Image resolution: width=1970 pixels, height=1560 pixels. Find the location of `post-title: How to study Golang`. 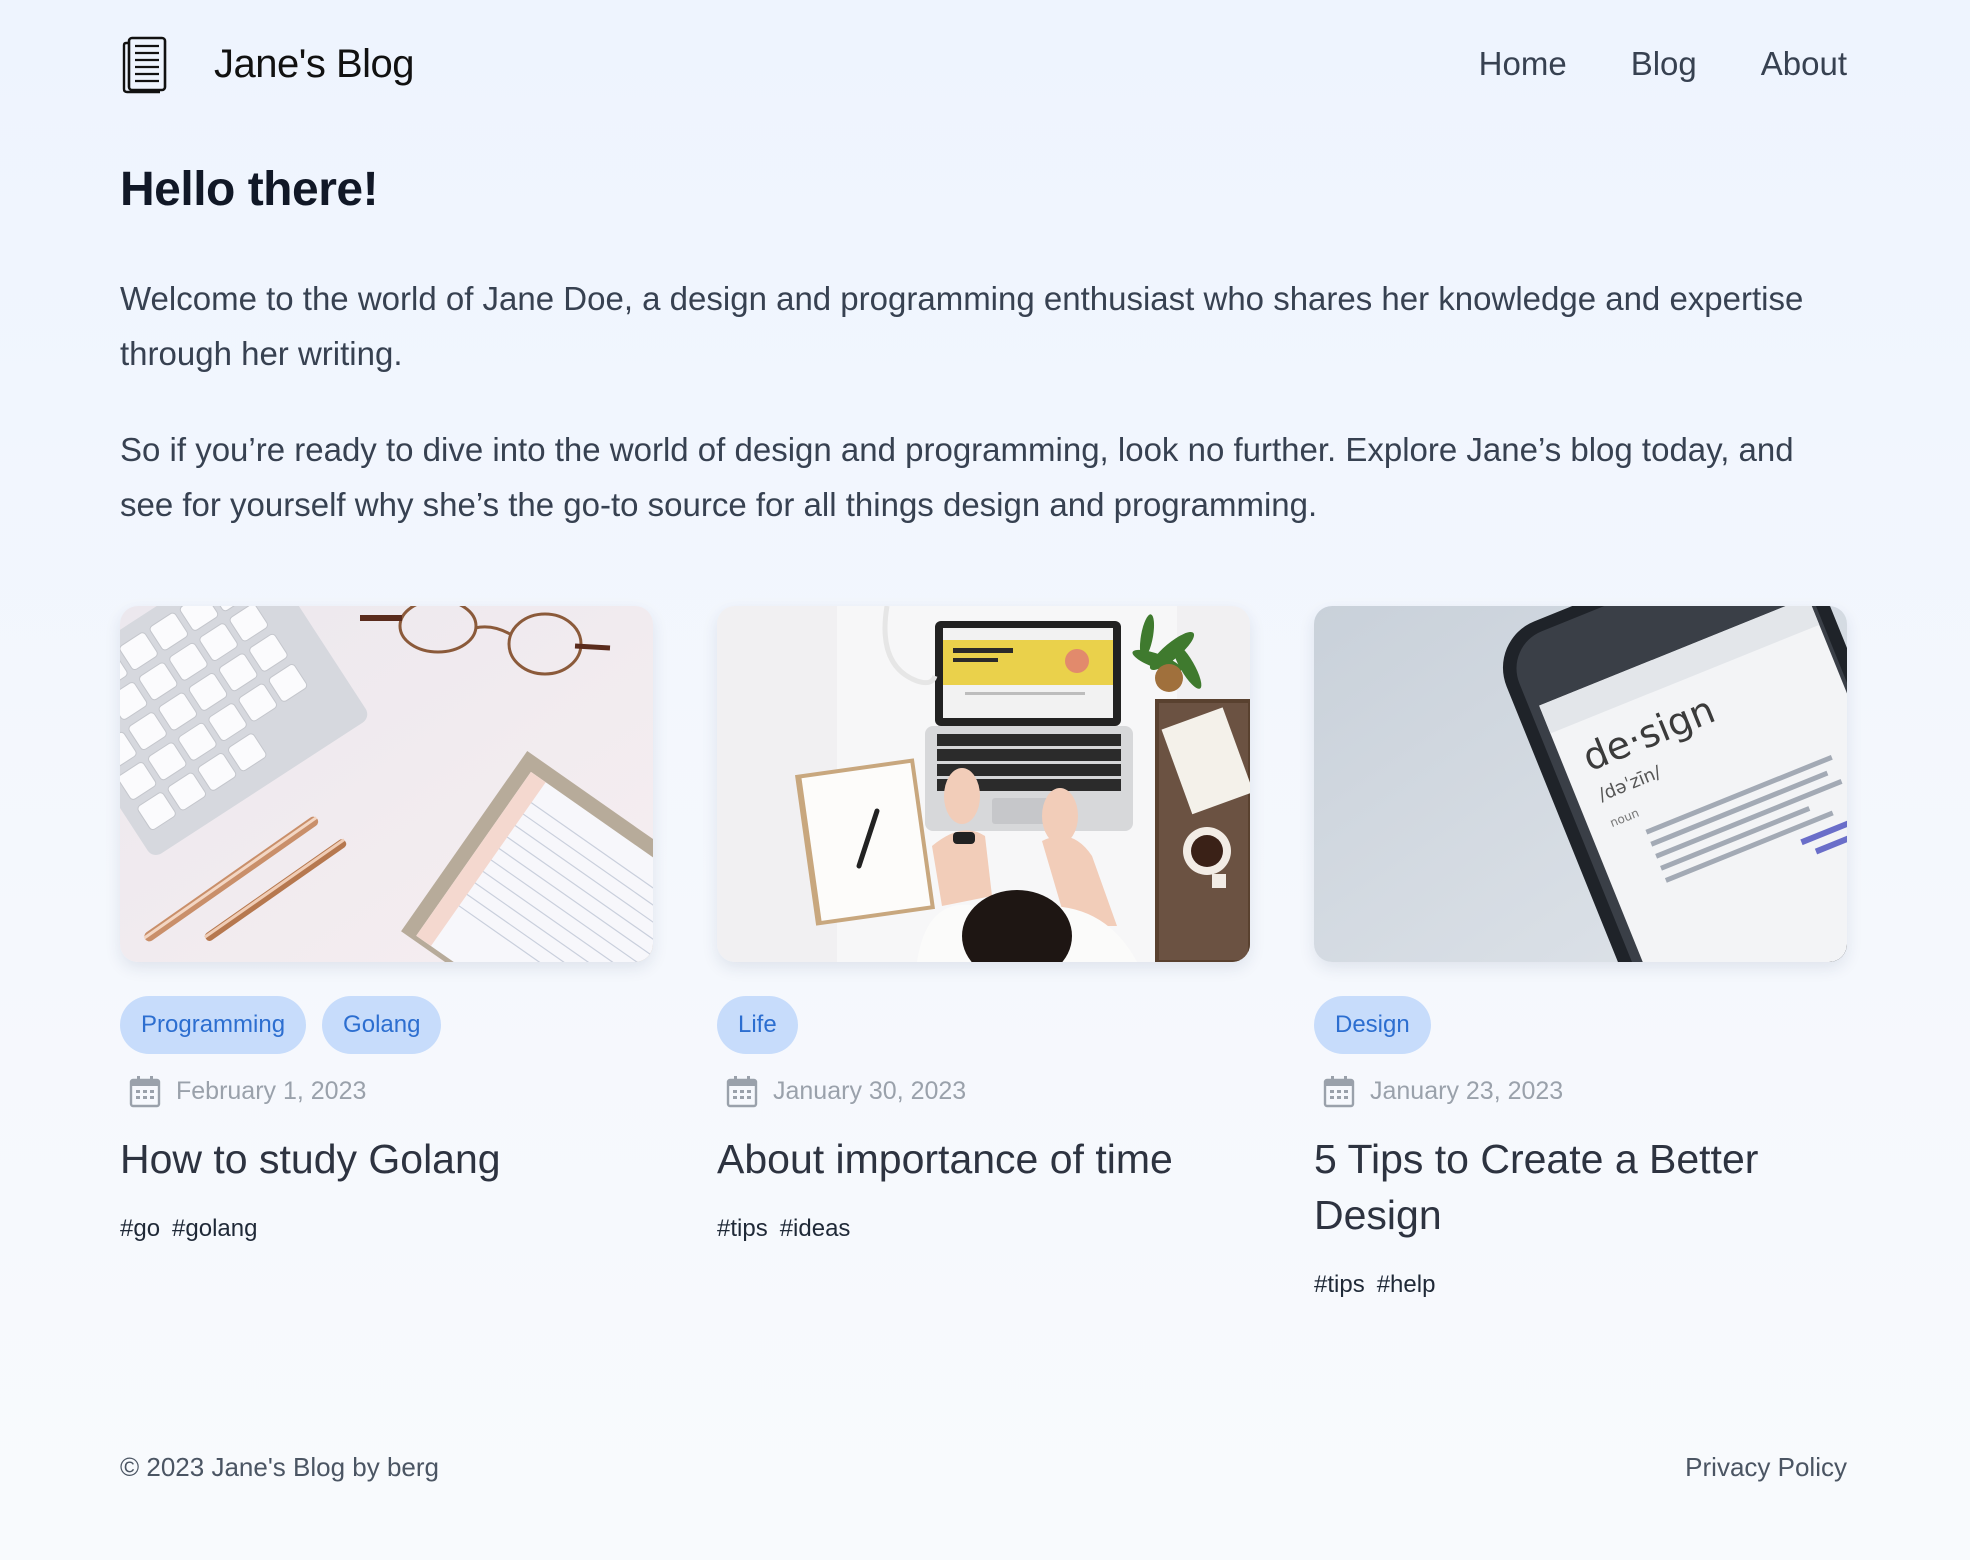

post-title: How to study Golang is located at coordinates (386, 1159).